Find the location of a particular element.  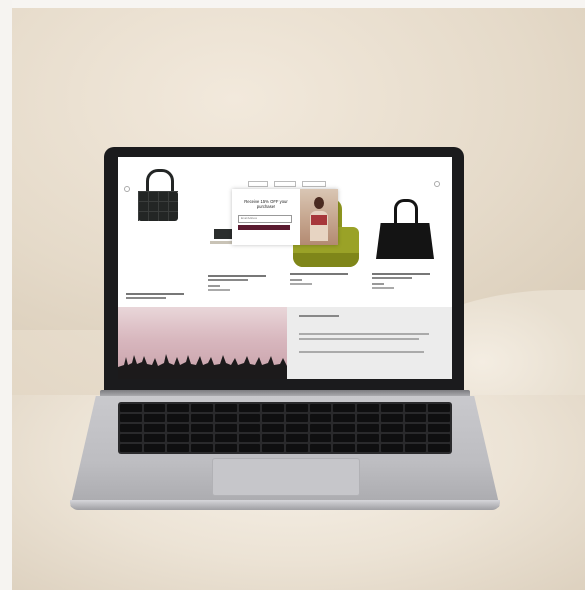

laptop-trackpad is located at coordinates (286, 477).